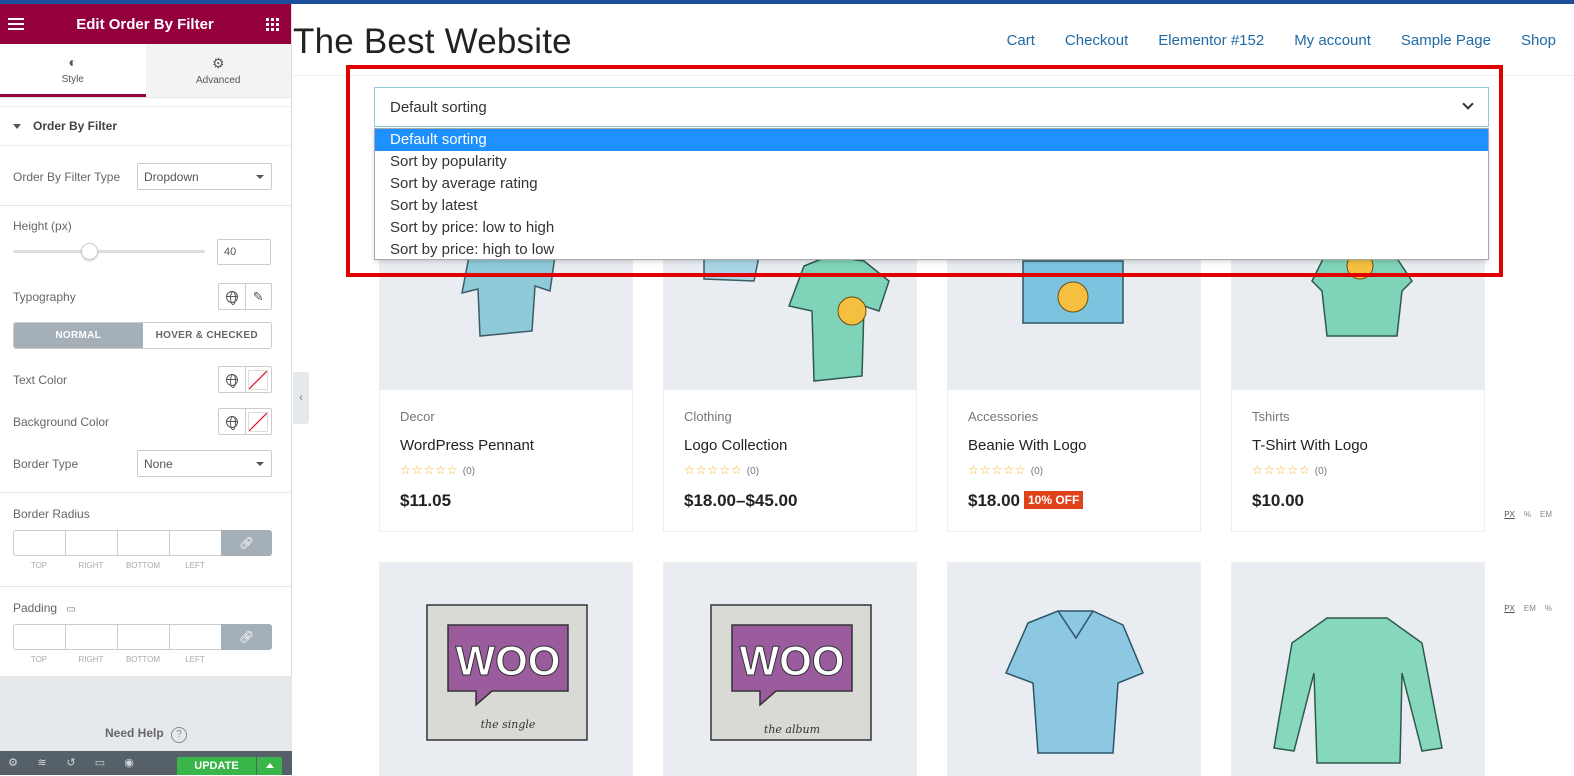 Image resolution: width=1574 pixels, height=776 pixels. What do you see at coordinates (432, 42) in the screenshot?
I see `site-title: The Best Website` at bounding box center [432, 42].